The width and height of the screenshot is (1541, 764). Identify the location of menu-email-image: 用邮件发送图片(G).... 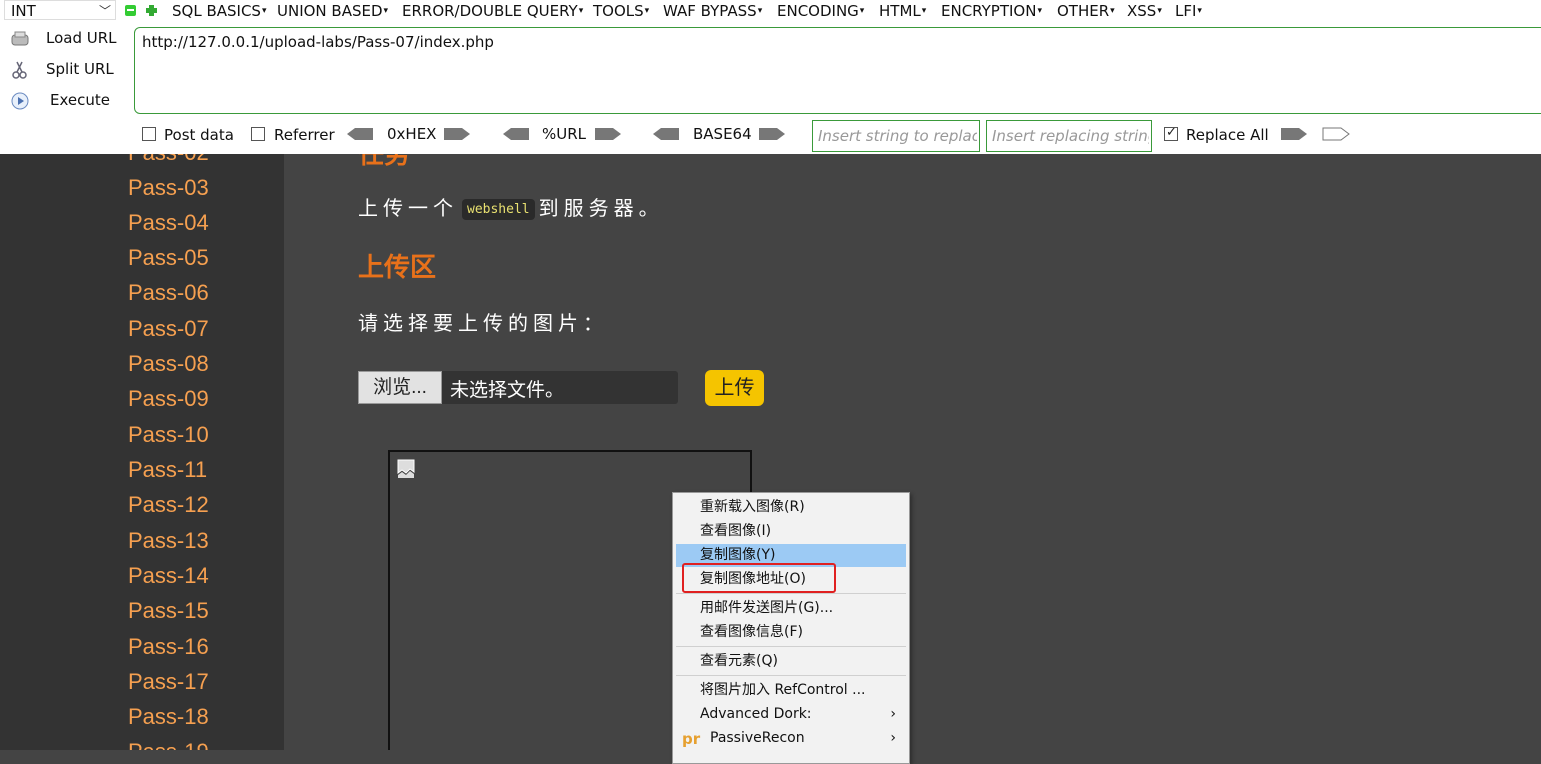
(791, 608).